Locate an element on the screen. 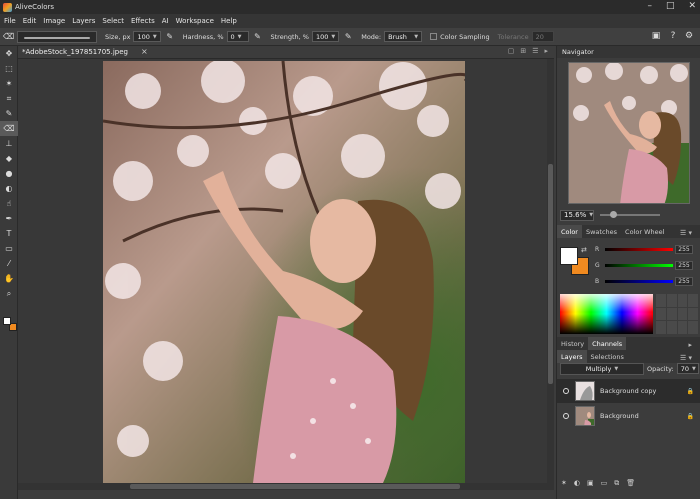  pen-tool-icon: ✒ is located at coordinates (9, 218).